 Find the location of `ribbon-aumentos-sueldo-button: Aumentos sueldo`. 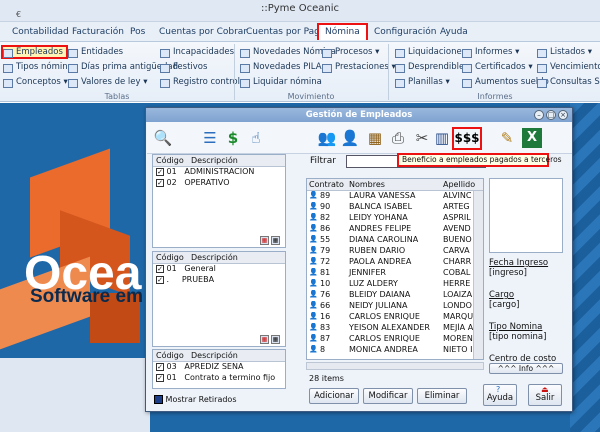

ribbon-aumentos-sueldo-button: Aumentos sueldo is located at coordinates (505, 84).